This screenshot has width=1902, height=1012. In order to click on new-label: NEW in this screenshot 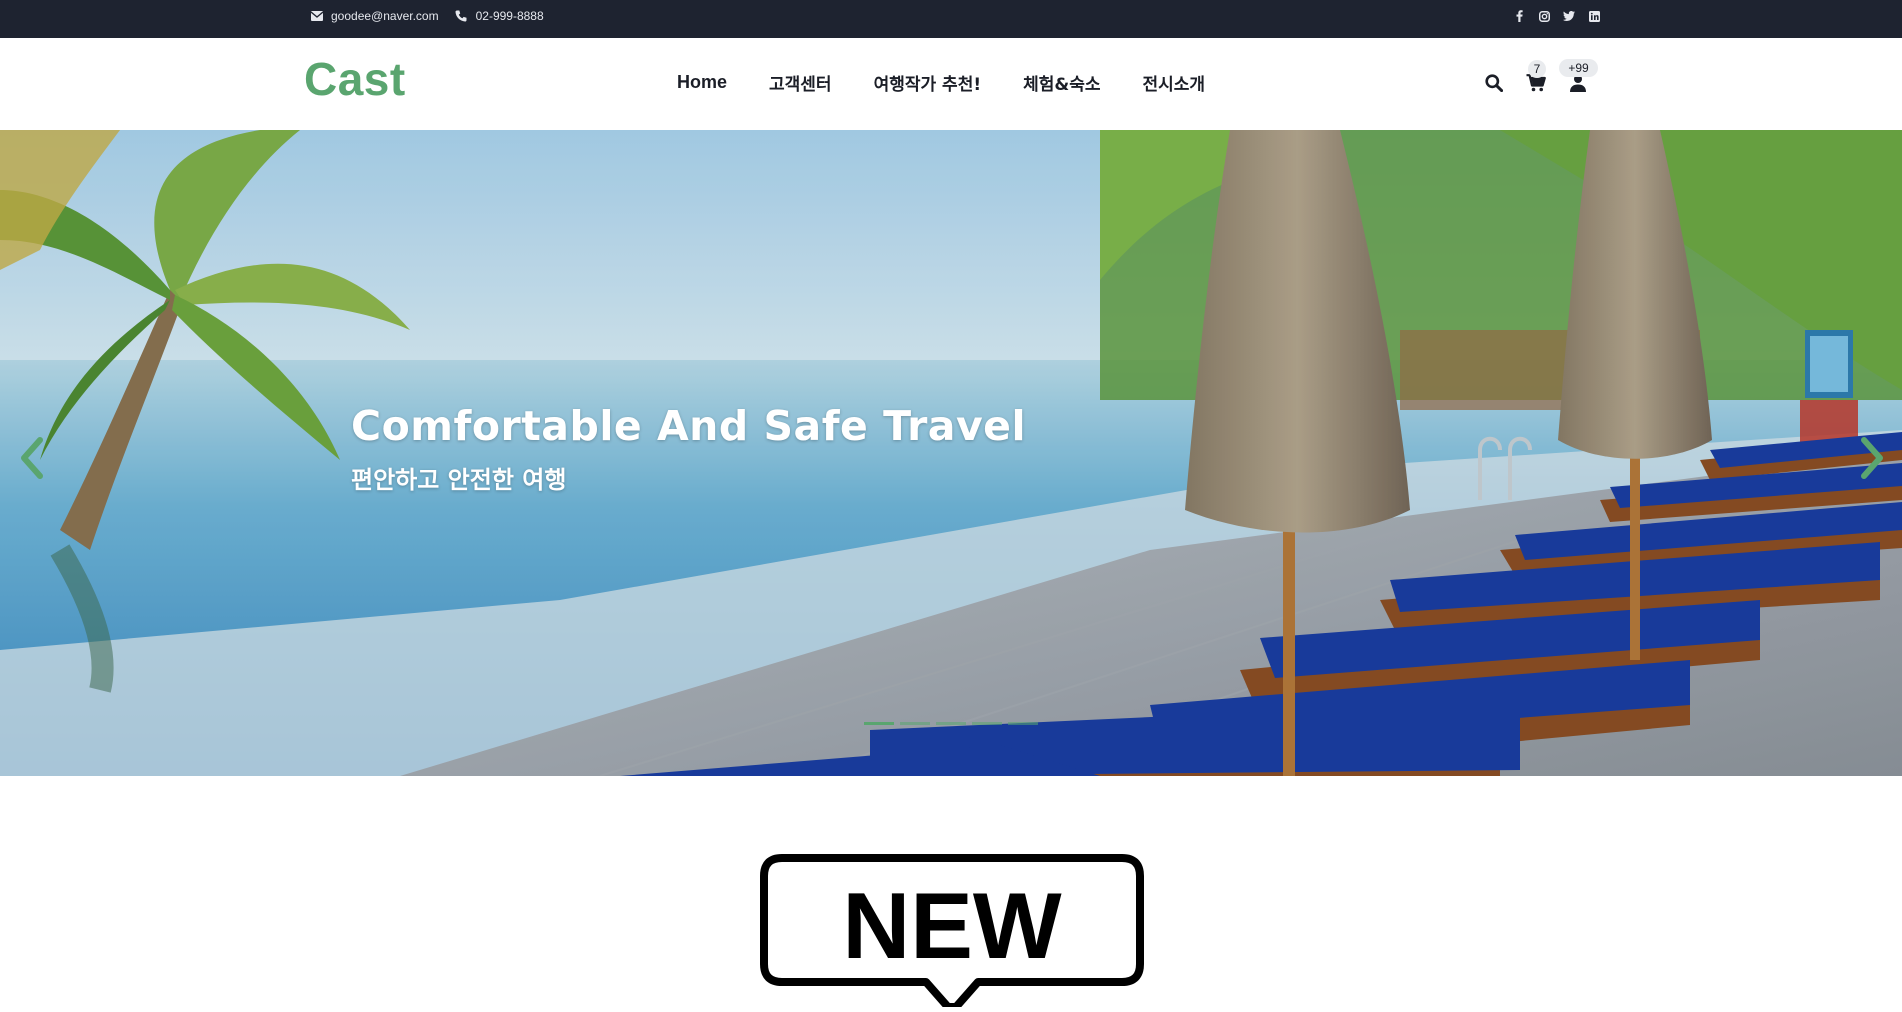, I will do `click(952, 925)`.